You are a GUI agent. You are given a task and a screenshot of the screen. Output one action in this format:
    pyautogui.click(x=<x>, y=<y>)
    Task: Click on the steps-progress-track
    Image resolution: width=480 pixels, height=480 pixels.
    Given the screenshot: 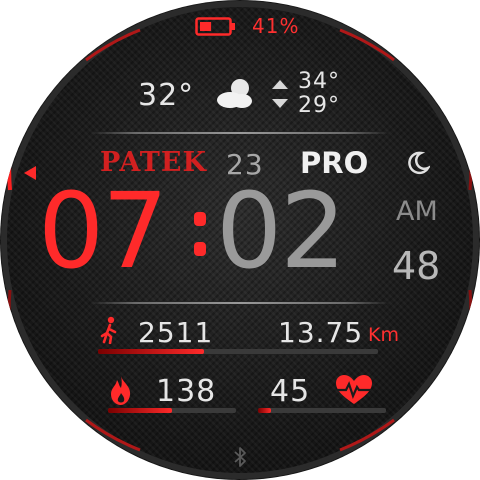 What is the action you would take?
    pyautogui.click(x=238, y=351)
    